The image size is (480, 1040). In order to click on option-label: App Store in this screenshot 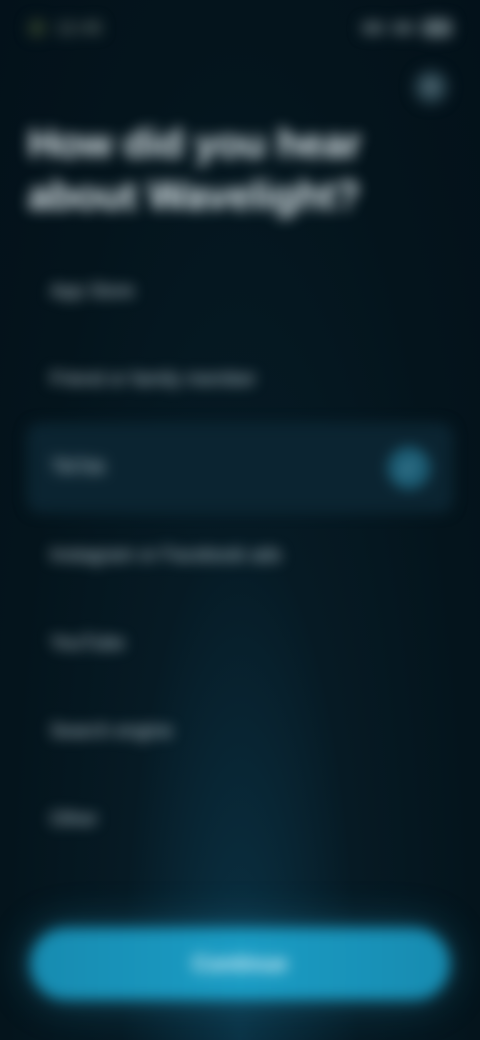, I will do `click(92, 291)`.